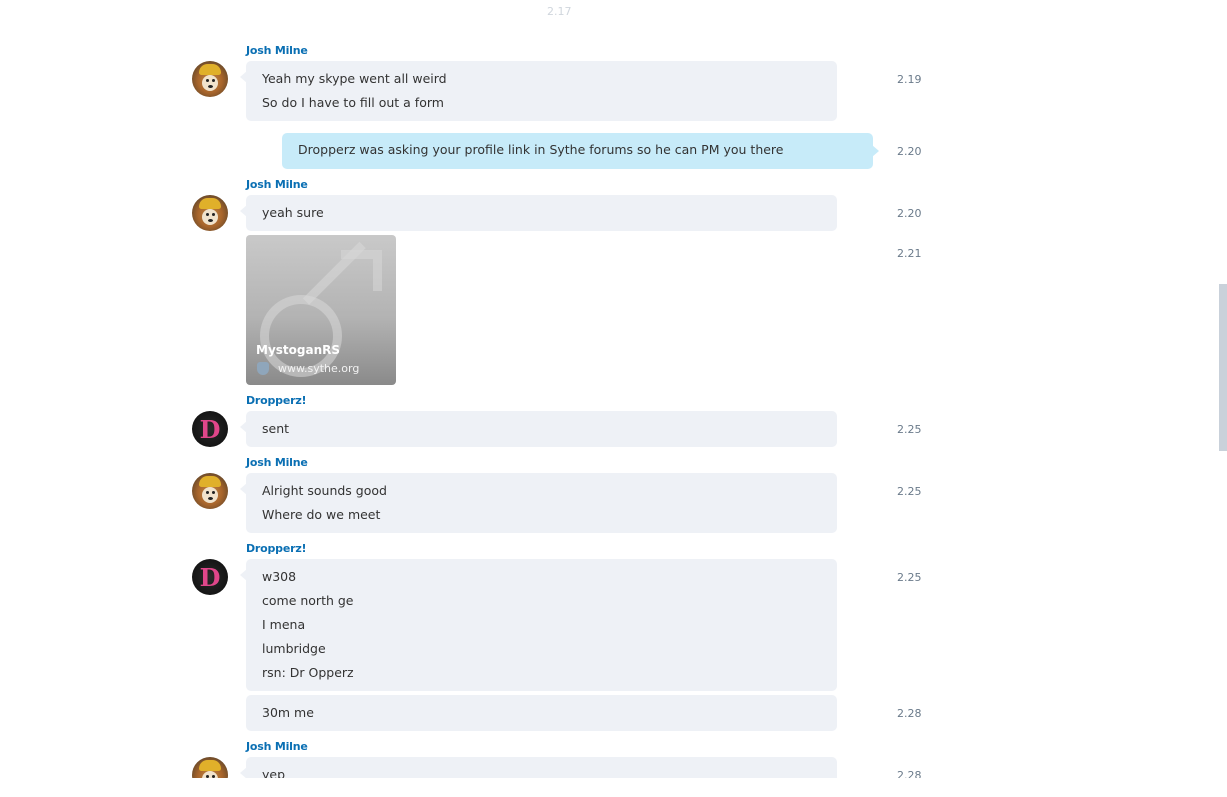 Image resolution: width=1227 pixels, height=797 pixels. What do you see at coordinates (321, 514) in the screenshot?
I see `message-line: Where do we meet` at bounding box center [321, 514].